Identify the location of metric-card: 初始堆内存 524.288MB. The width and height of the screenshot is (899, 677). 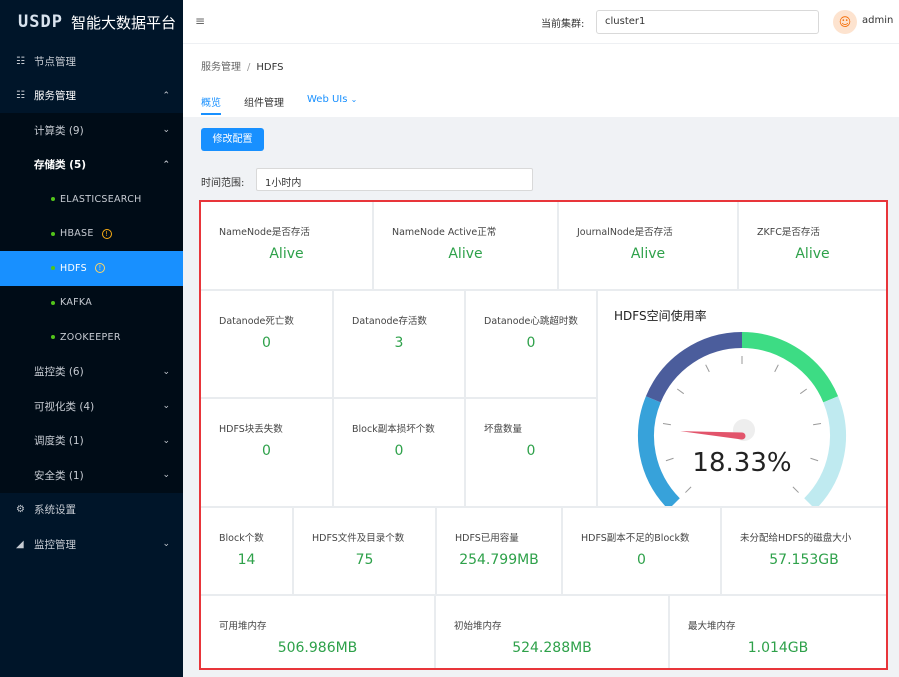
(552, 632).